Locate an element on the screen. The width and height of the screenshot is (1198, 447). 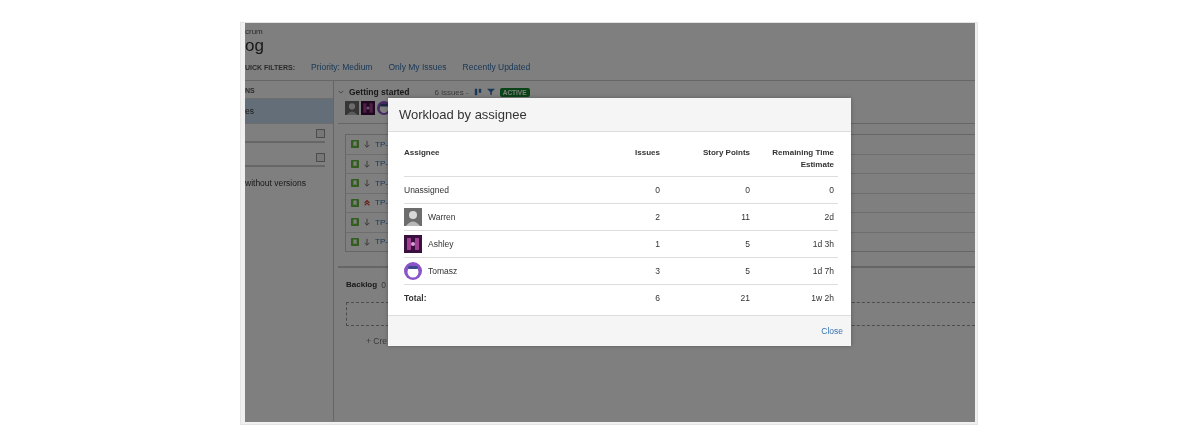
table-cell: 2d is located at coordinates (794, 217).